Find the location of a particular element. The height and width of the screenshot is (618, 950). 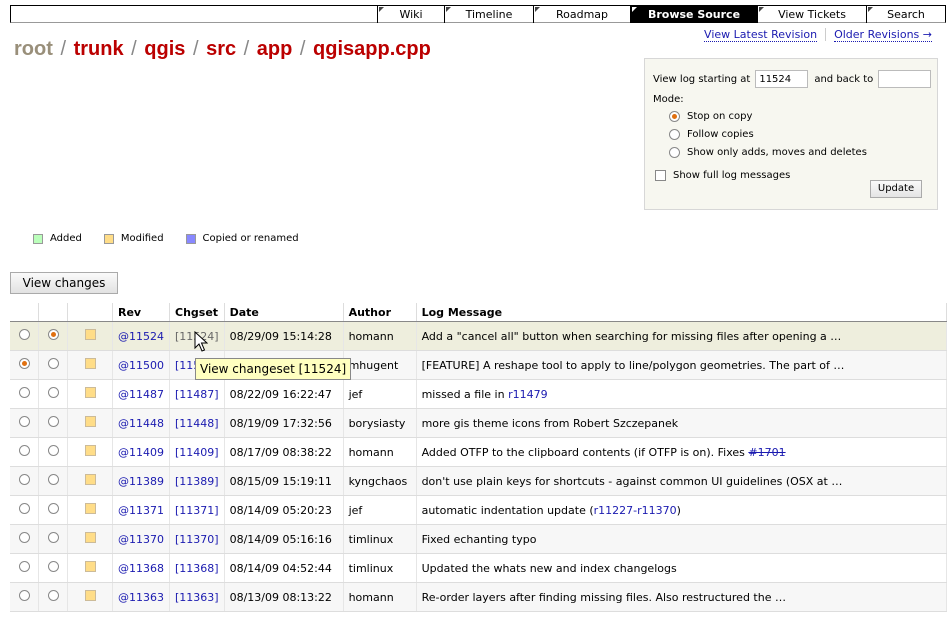

nav-search: Search is located at coordinates (905, 14).